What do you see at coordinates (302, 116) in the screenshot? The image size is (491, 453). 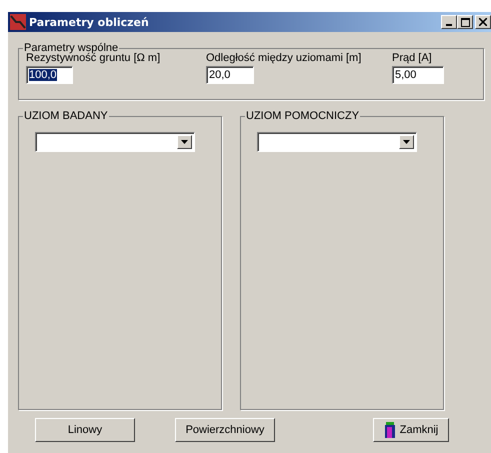 I see `group-title: UZIOM POMOCNICZY` at bounding box center [302, 116].